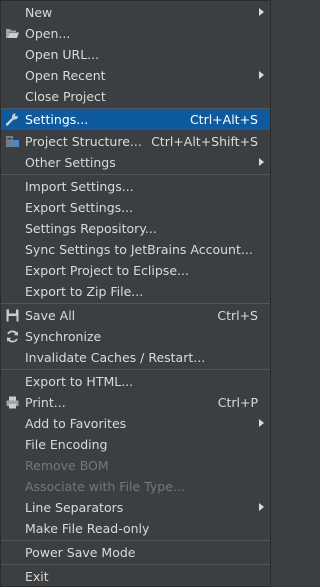  What do you see at coordinates (12, 315) in the screenshot?
I see `save-icon` at bounding box center [12, 315].